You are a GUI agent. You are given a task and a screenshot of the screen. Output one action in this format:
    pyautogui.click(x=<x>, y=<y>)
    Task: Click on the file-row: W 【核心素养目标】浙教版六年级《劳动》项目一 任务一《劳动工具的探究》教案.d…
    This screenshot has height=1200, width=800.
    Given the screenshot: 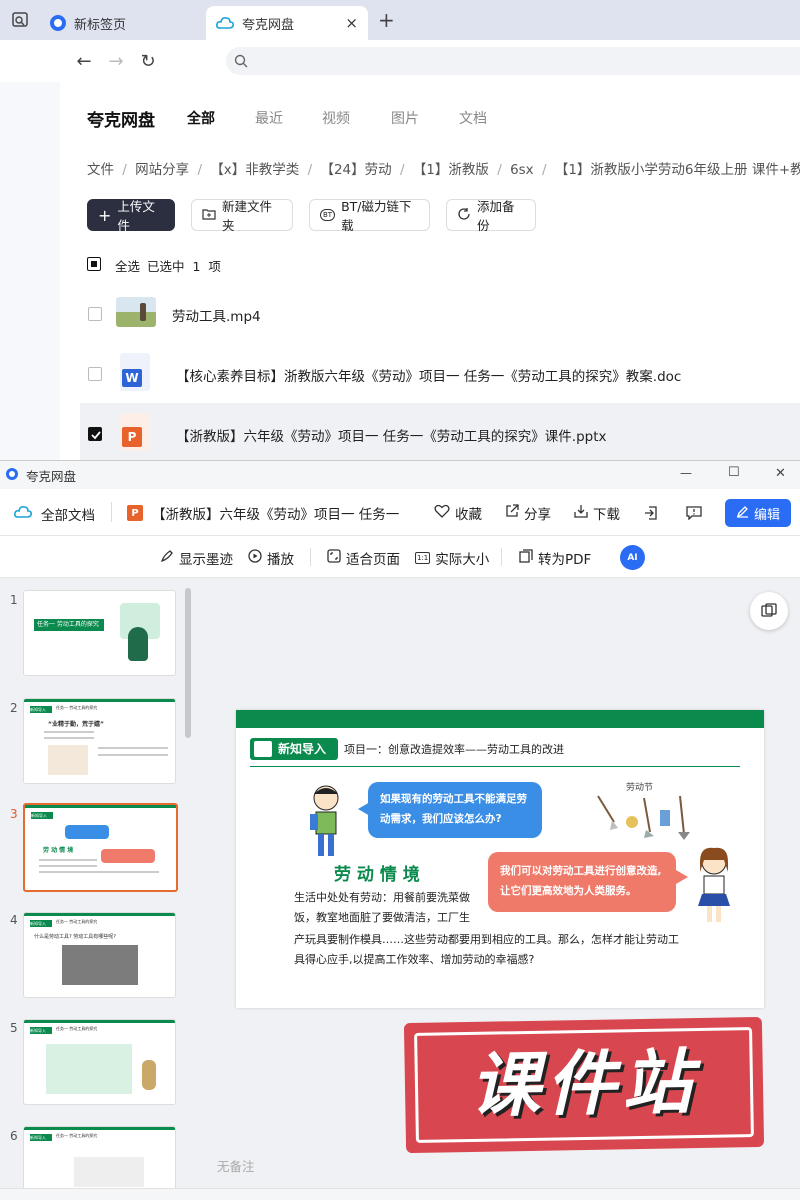 What is the action you would take?
    pyautogui.click(x=440, y=373)
    